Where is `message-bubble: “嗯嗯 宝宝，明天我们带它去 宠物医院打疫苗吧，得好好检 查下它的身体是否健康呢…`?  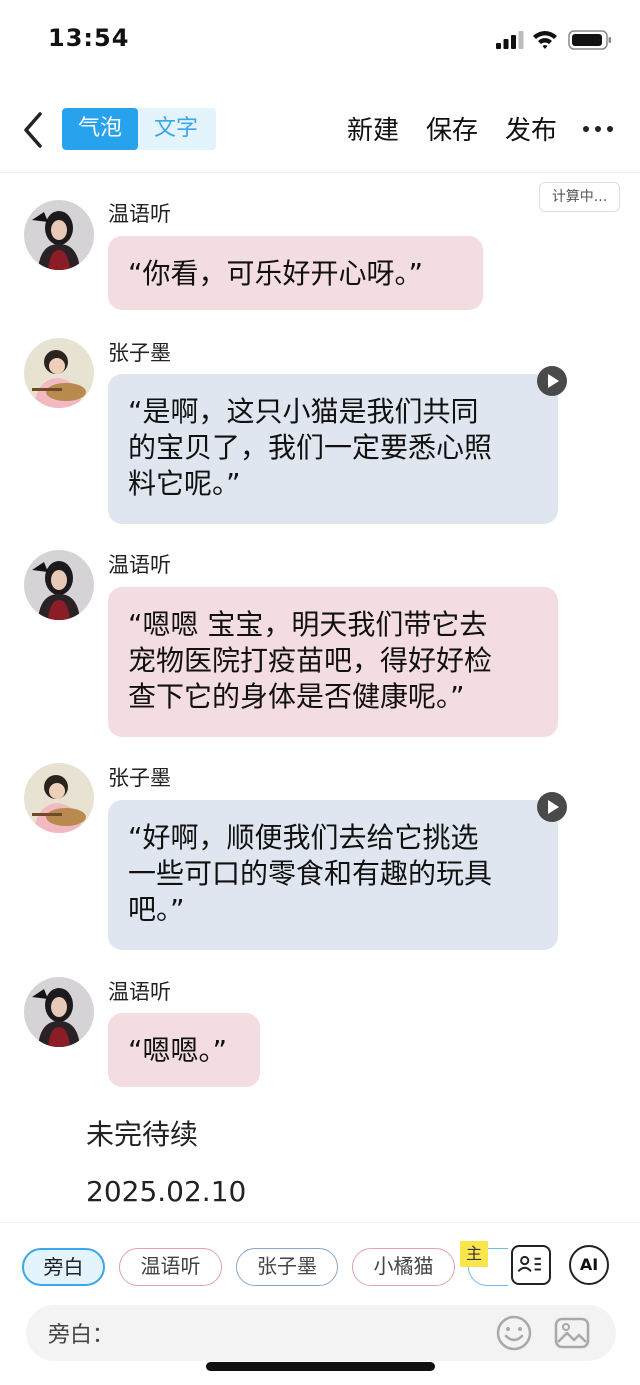
message-bubble: “嗯嗯 宝宝，明天我们带它去 宠物医院打疫苗吧，得好好检 查下它的身体是否健康呢… is located at coordinates (333, 662).